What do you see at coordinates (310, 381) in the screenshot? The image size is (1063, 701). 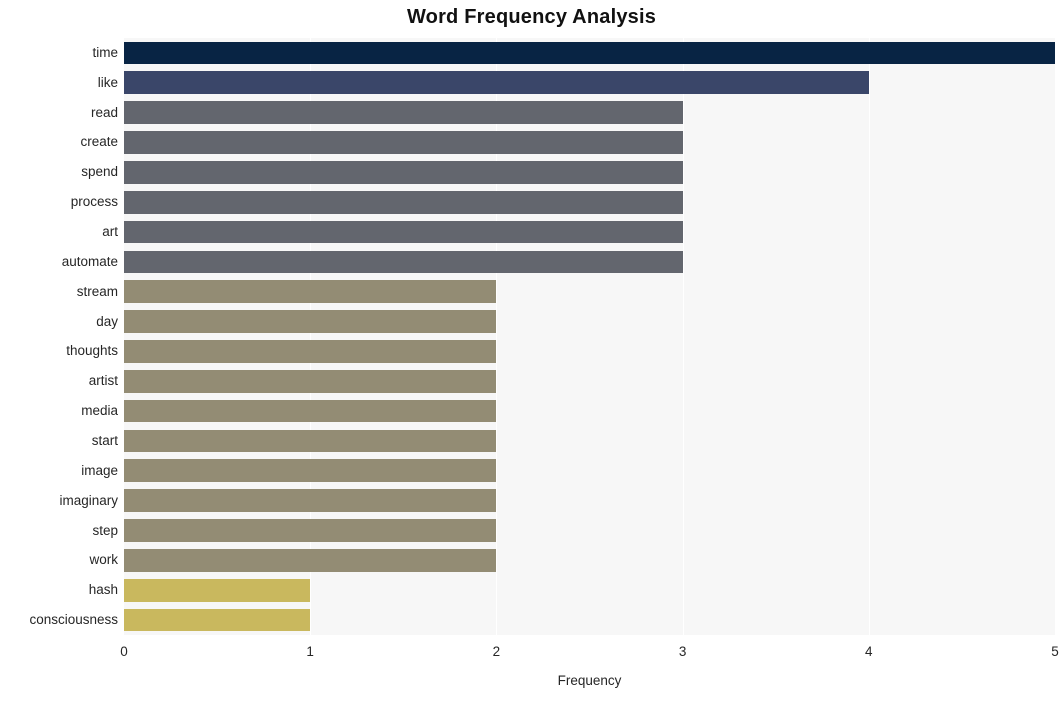 I see `bar-artist` at bounding box center [310, 381].